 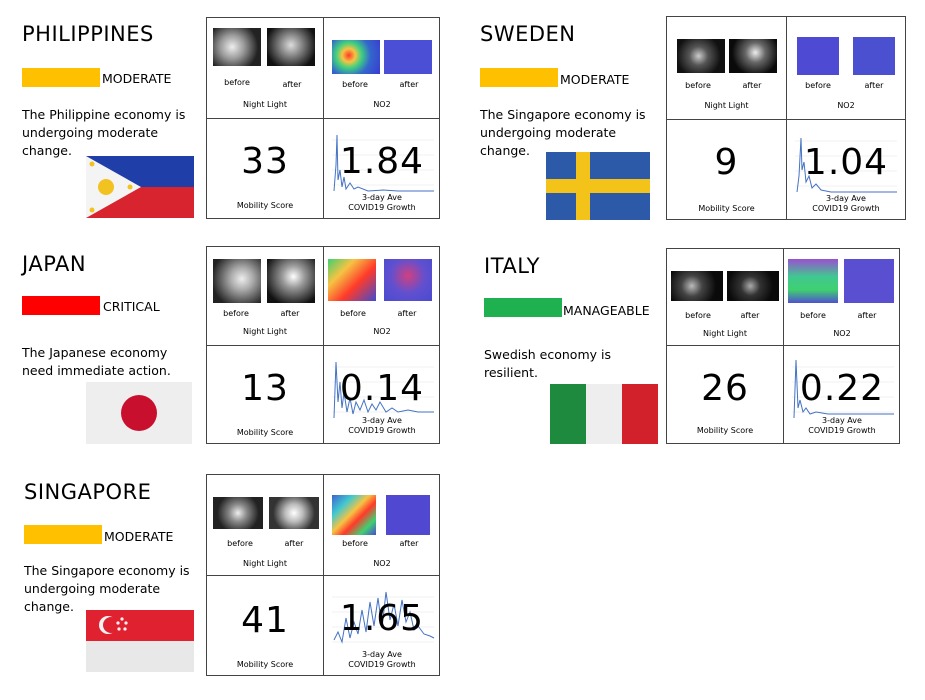 I want to click on singapore-flag, so click(x=140, y=641).